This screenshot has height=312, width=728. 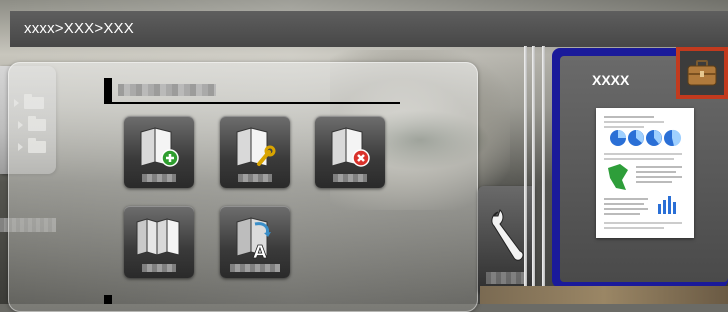 I want to click on document-thumbnail, so click(x=645, y=173).